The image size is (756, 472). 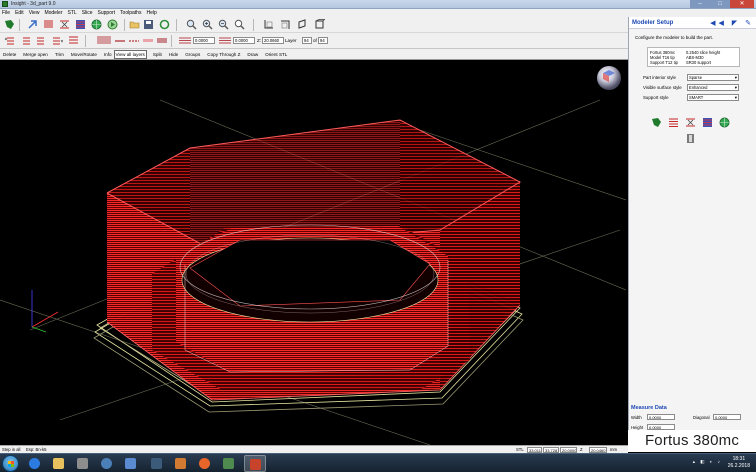 I want to click on trim-button: Trim, so click(x=59, y=54).